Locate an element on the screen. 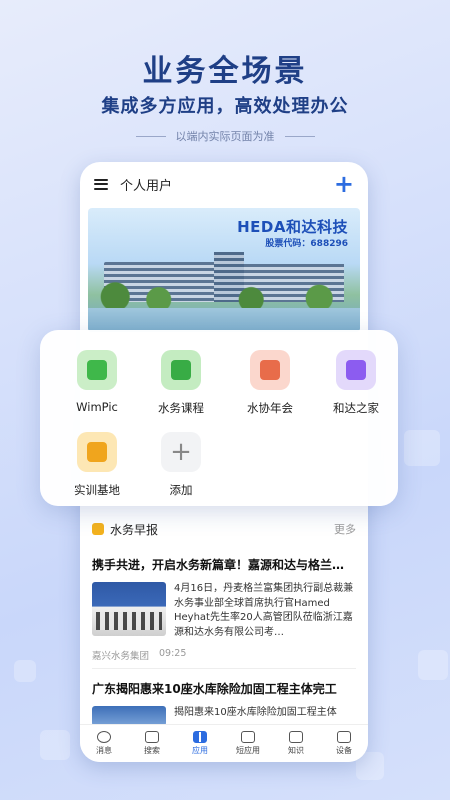  building-icon is located at coordinates (97, 452).